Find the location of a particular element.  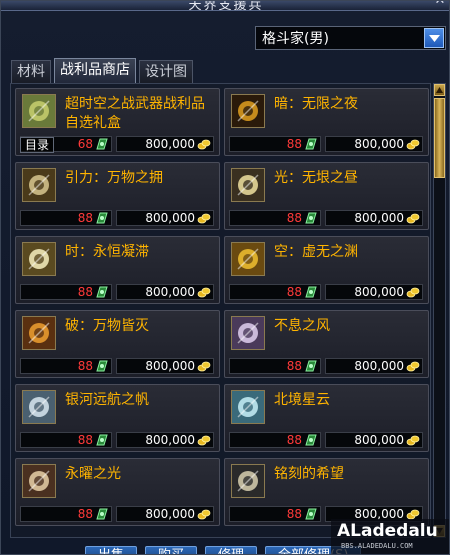

scroll-up-button is located at coordinates (439, 90).